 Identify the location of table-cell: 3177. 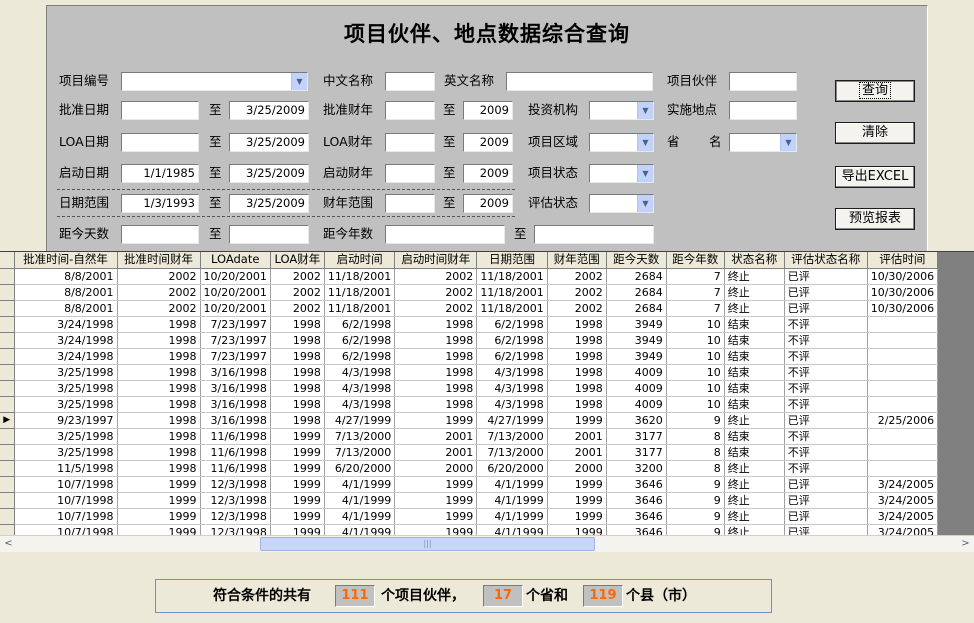
(636, 436).